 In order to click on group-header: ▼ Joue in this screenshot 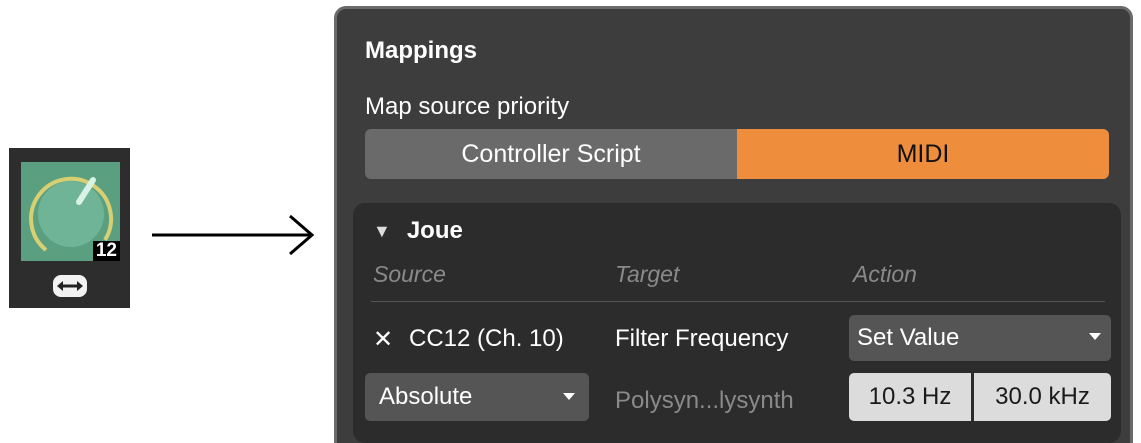, I will do `click(418, 231)`.